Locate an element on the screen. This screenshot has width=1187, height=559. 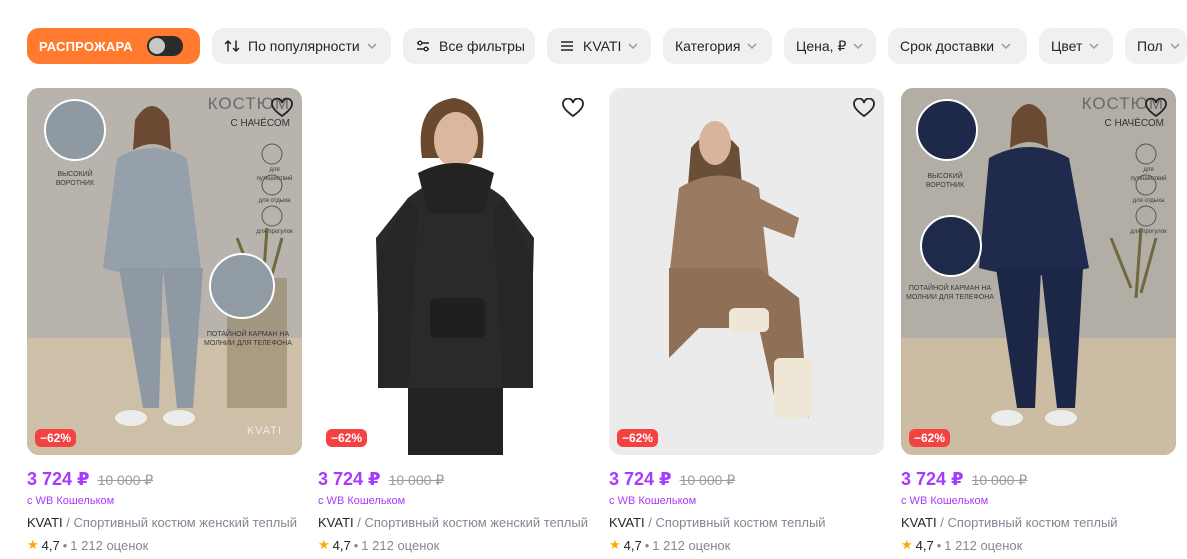
sort-dropdown: По популярности is located at coordinates (301, 46).